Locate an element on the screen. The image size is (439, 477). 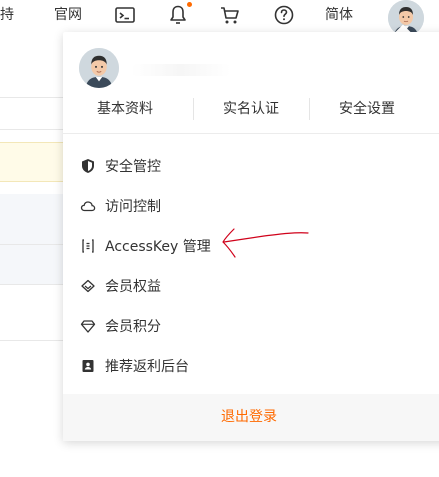
bell-icon is located at coordinates (178, 15).